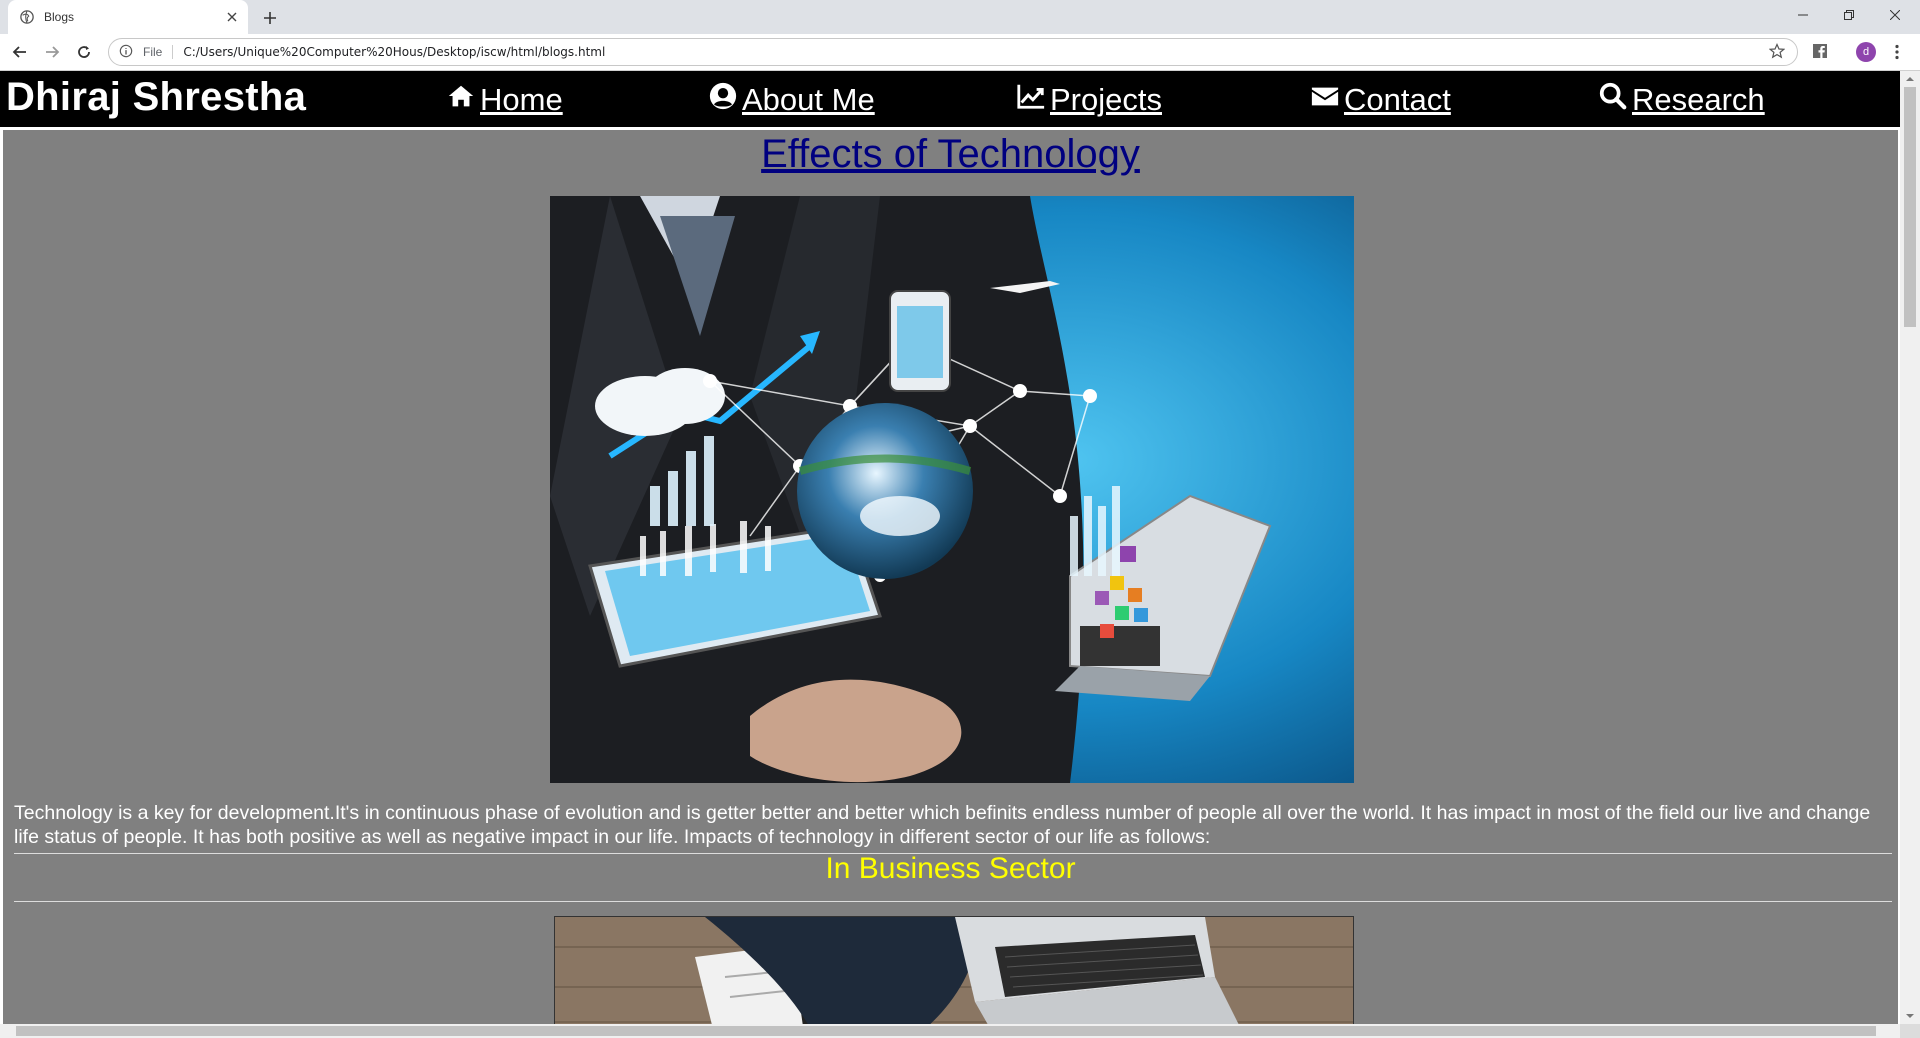 Image resolution: width=1920 pixels, height=1038 pixels. I want to click on vertical-scroll-thumb, so click(1910, 207).